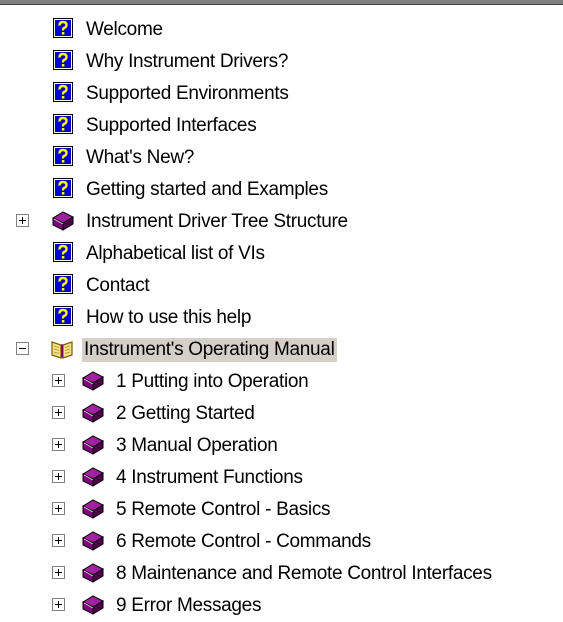  I want to click on tree-item-chapter-6: 6 Remote Control - Commands, so click(281, 542).